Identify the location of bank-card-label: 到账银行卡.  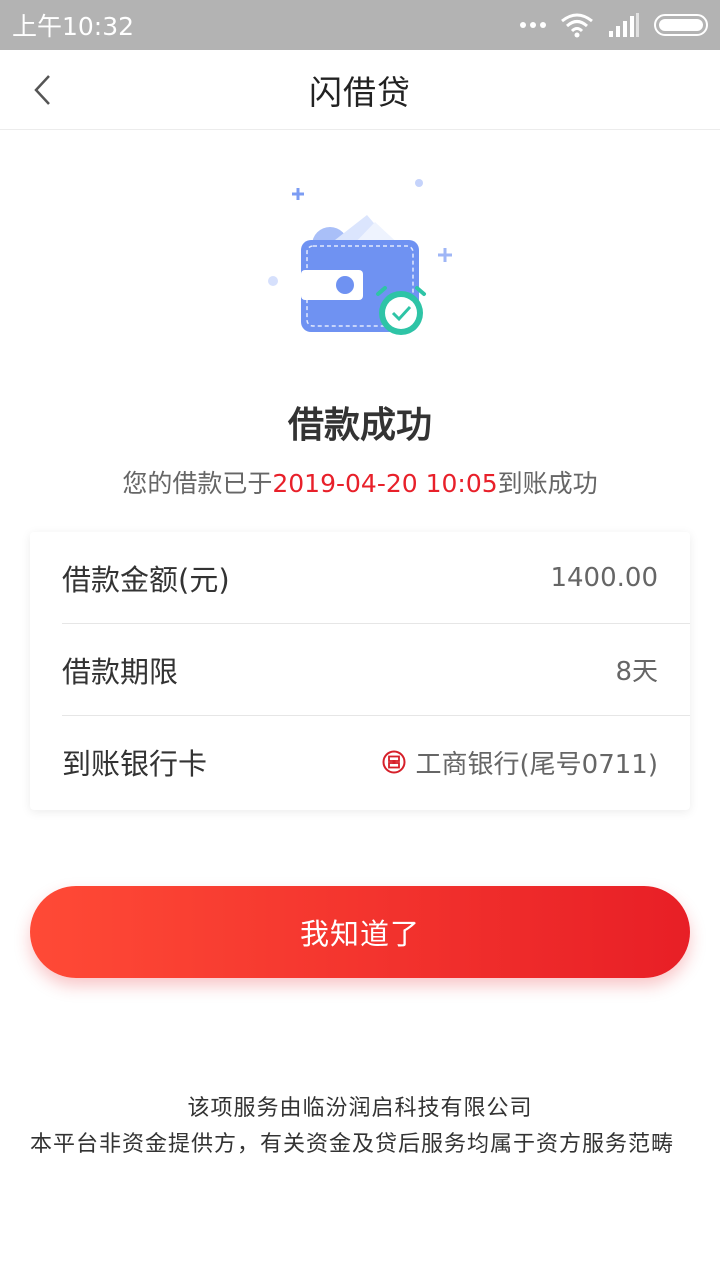
(135, 764).